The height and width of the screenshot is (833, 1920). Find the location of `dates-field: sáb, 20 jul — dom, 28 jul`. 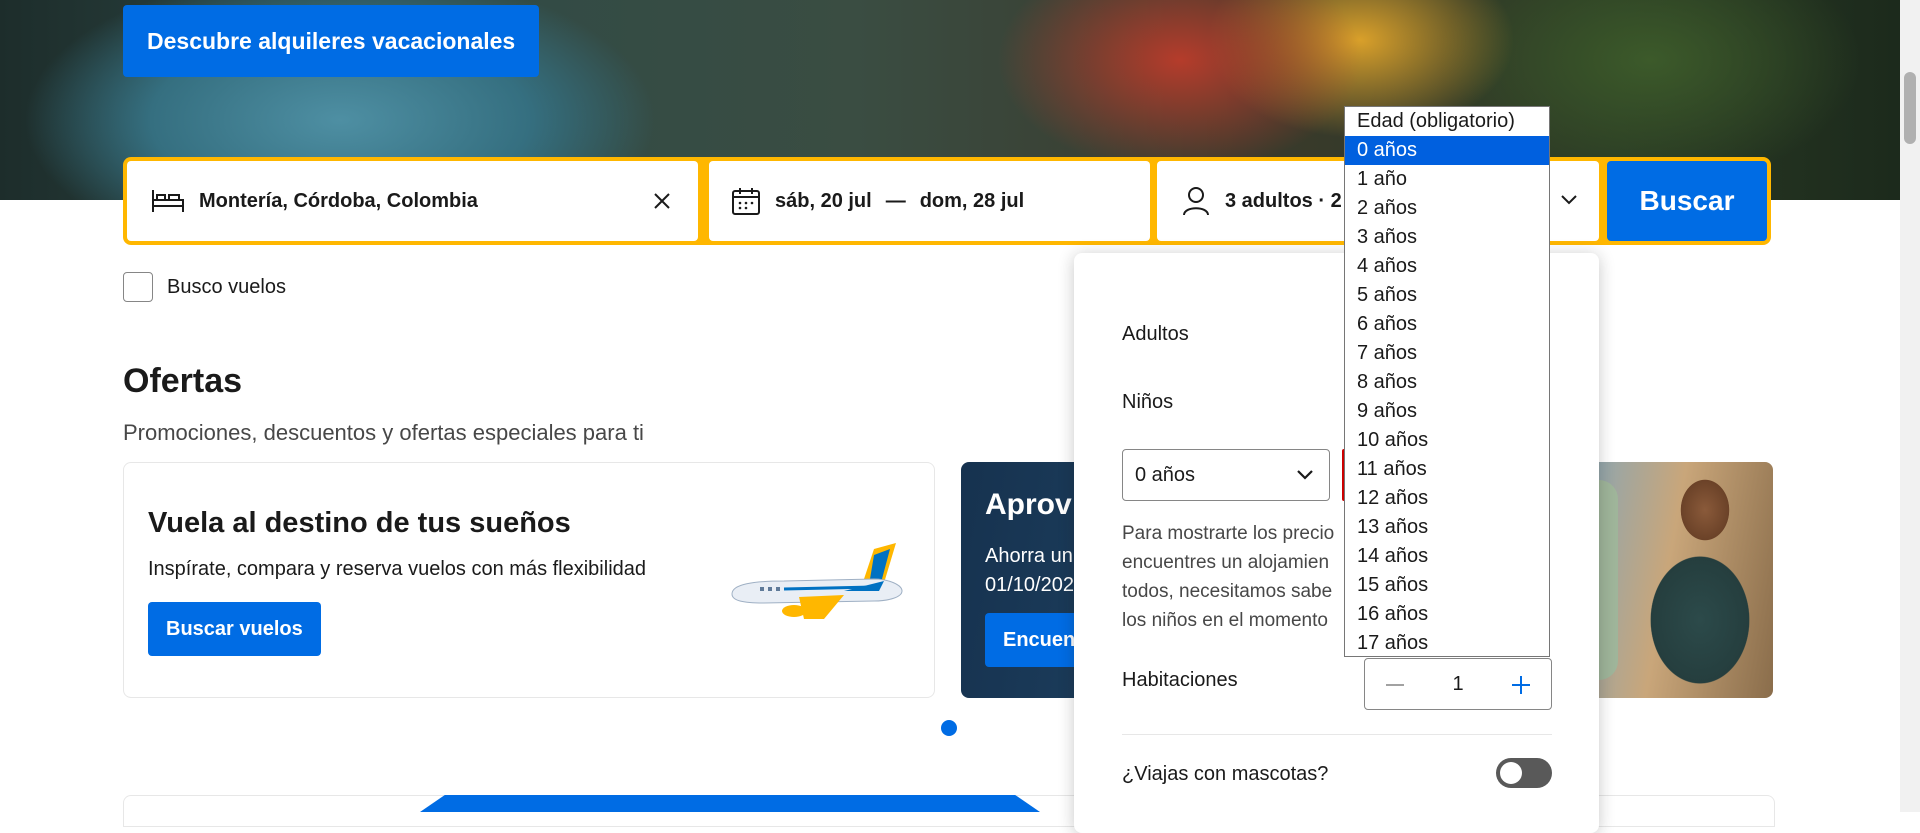

dates-field: sáb, 20 jul — dom, 28 jul is located at coordinates (929, 201).